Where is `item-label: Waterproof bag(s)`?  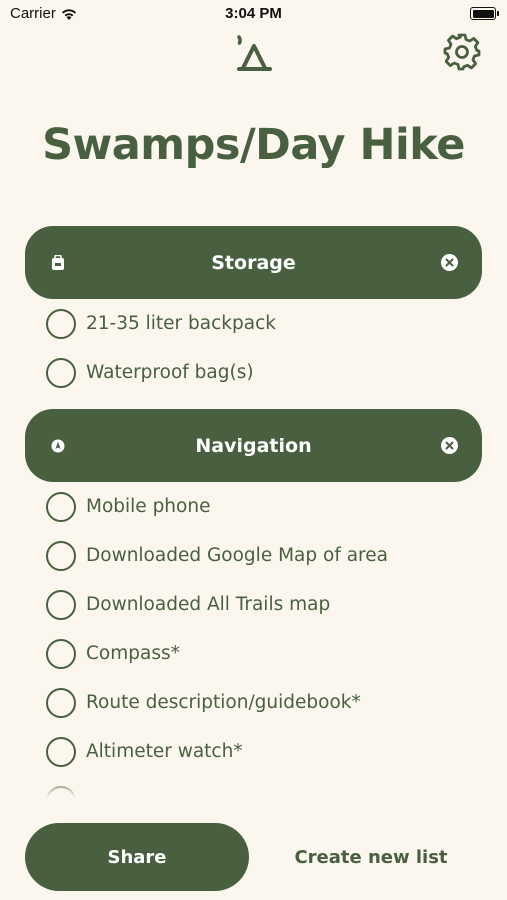
item-label: Waterproof bag(s) is located at coordinates (170, 372).